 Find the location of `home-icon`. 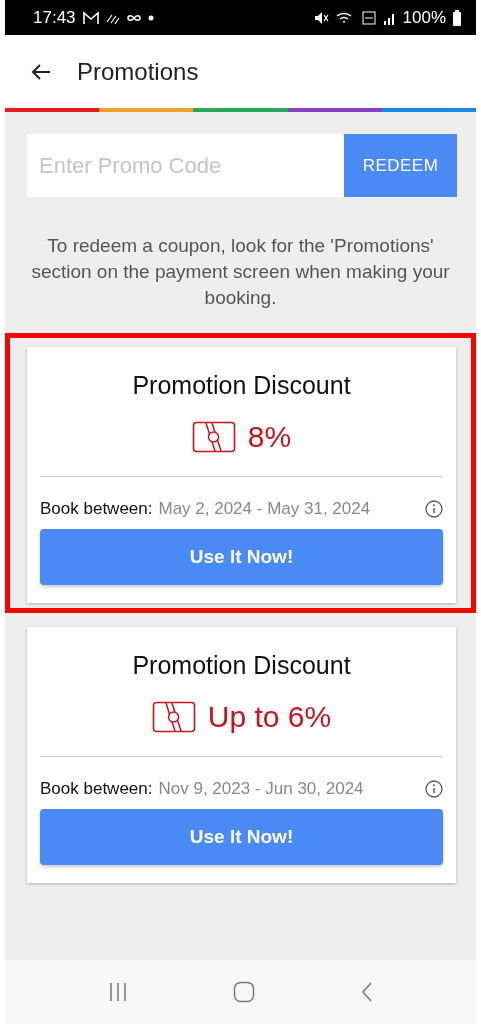

home-icon is located at coordinates (244, 992).